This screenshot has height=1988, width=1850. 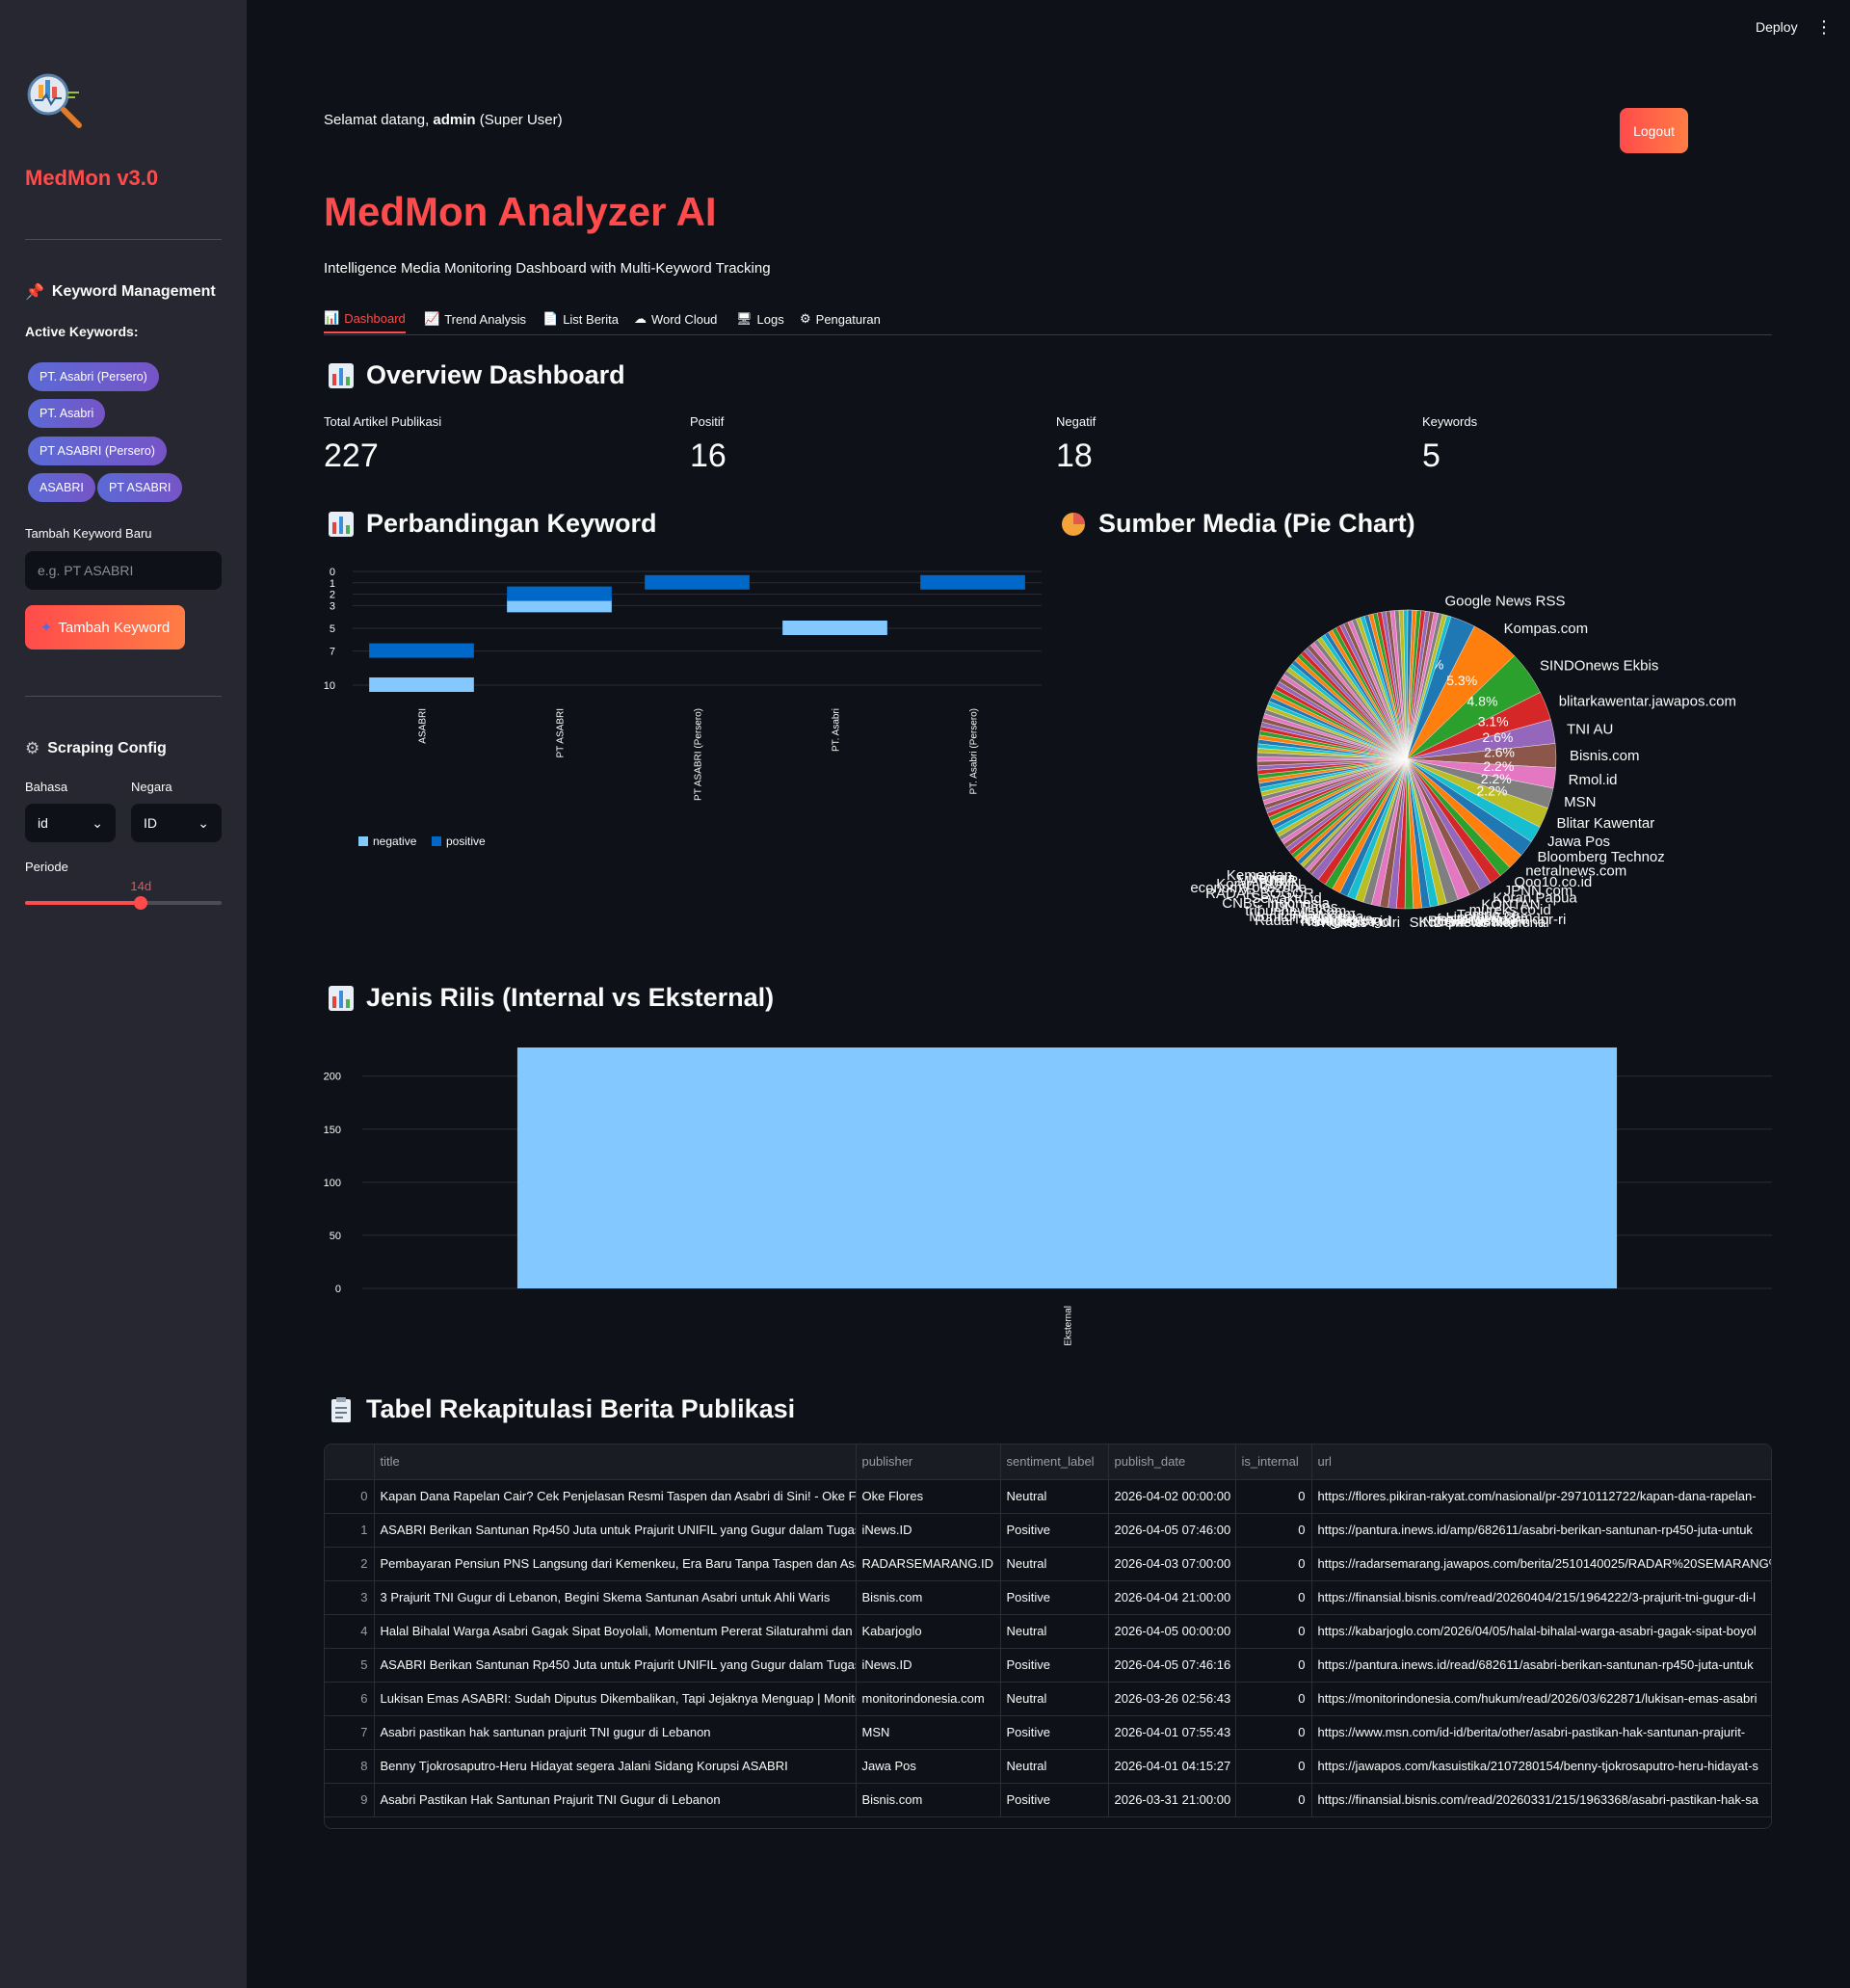 I want to click on column-header: is_internal, so click(x=1273, y=1462).